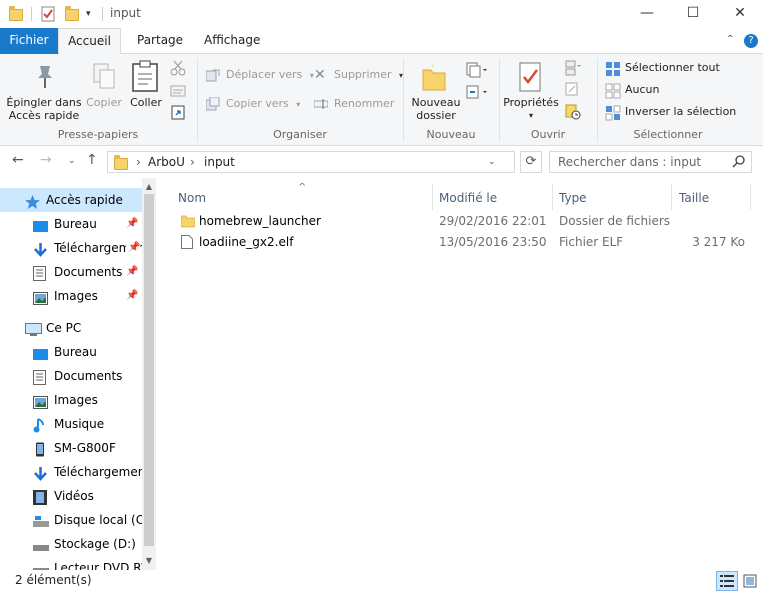  Describe the element at coordinates (643, 162) in the screenshot. I see `search-input` at that location.